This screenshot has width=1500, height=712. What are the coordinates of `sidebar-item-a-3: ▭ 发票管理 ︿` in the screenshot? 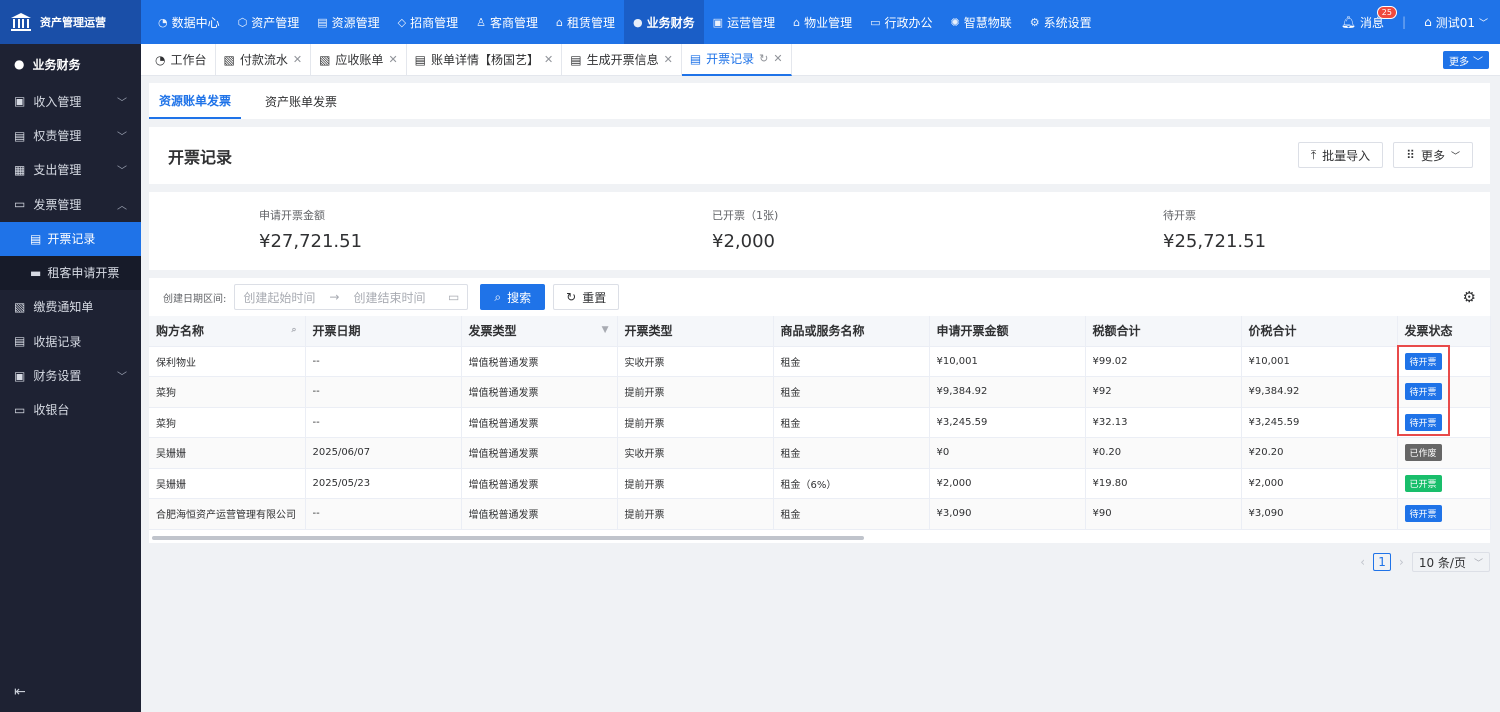 It's located at (70, 204).